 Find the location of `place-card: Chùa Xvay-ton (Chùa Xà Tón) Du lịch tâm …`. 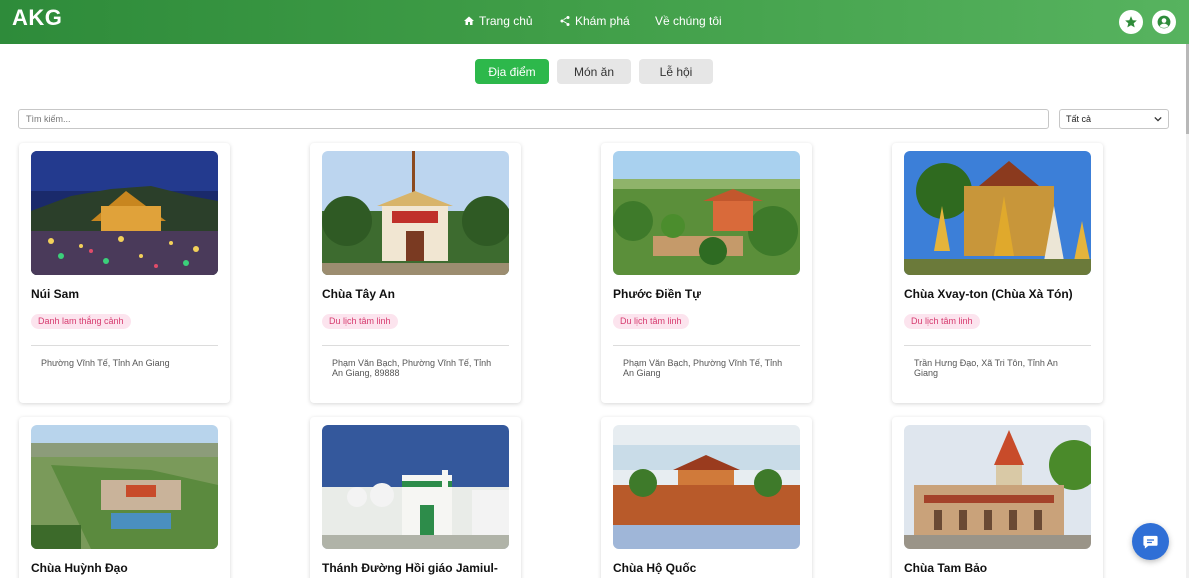

place-card: Chùa Xvay-ton (Chùa Xà Tón) Du lịch tâm … is located at coordinates (997, 273).